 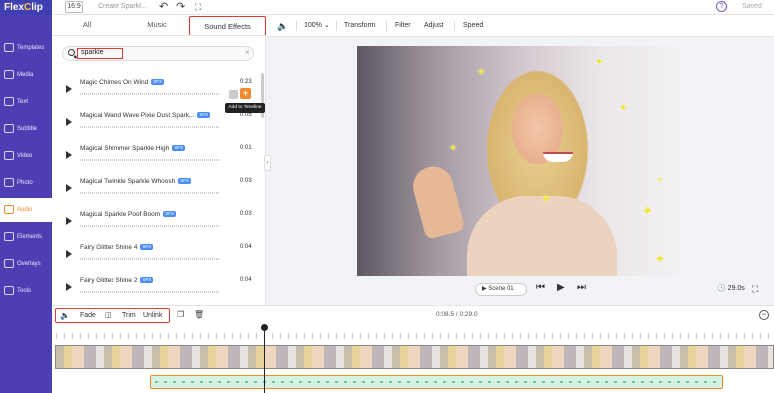 I want to click on video-track, so click(x=414, y=357).